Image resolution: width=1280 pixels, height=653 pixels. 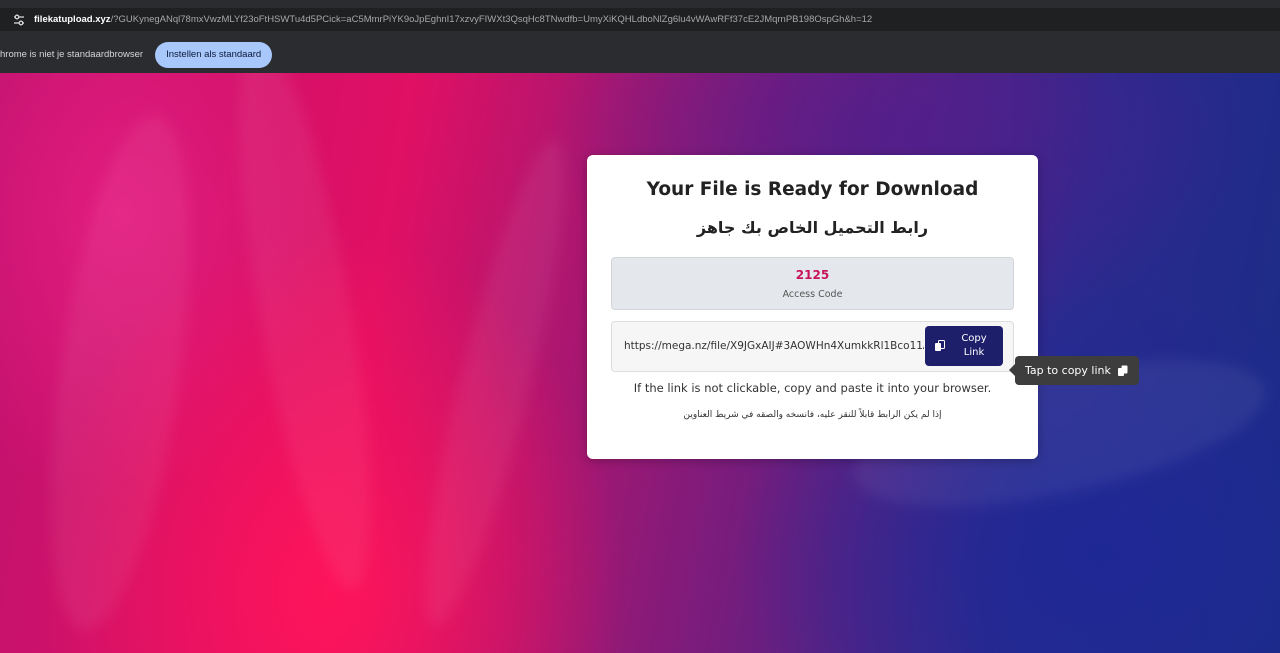 I want to click on copy-tooltip: Tap to copy link, so click(x=1074, y=370).